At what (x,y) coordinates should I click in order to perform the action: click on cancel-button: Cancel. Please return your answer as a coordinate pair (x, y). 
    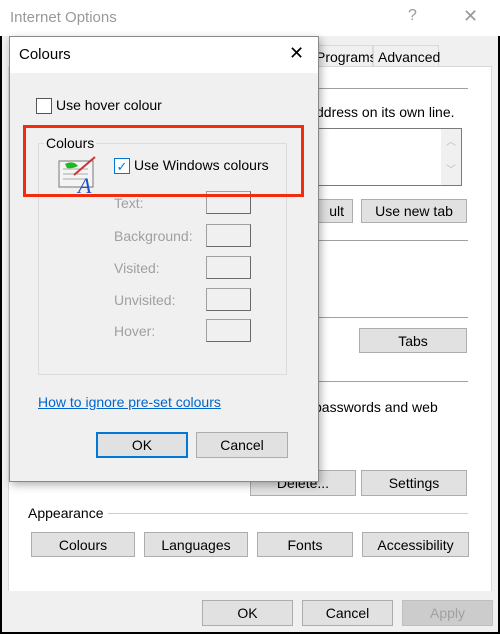
    Looking at the image, I should click on (347, 613).